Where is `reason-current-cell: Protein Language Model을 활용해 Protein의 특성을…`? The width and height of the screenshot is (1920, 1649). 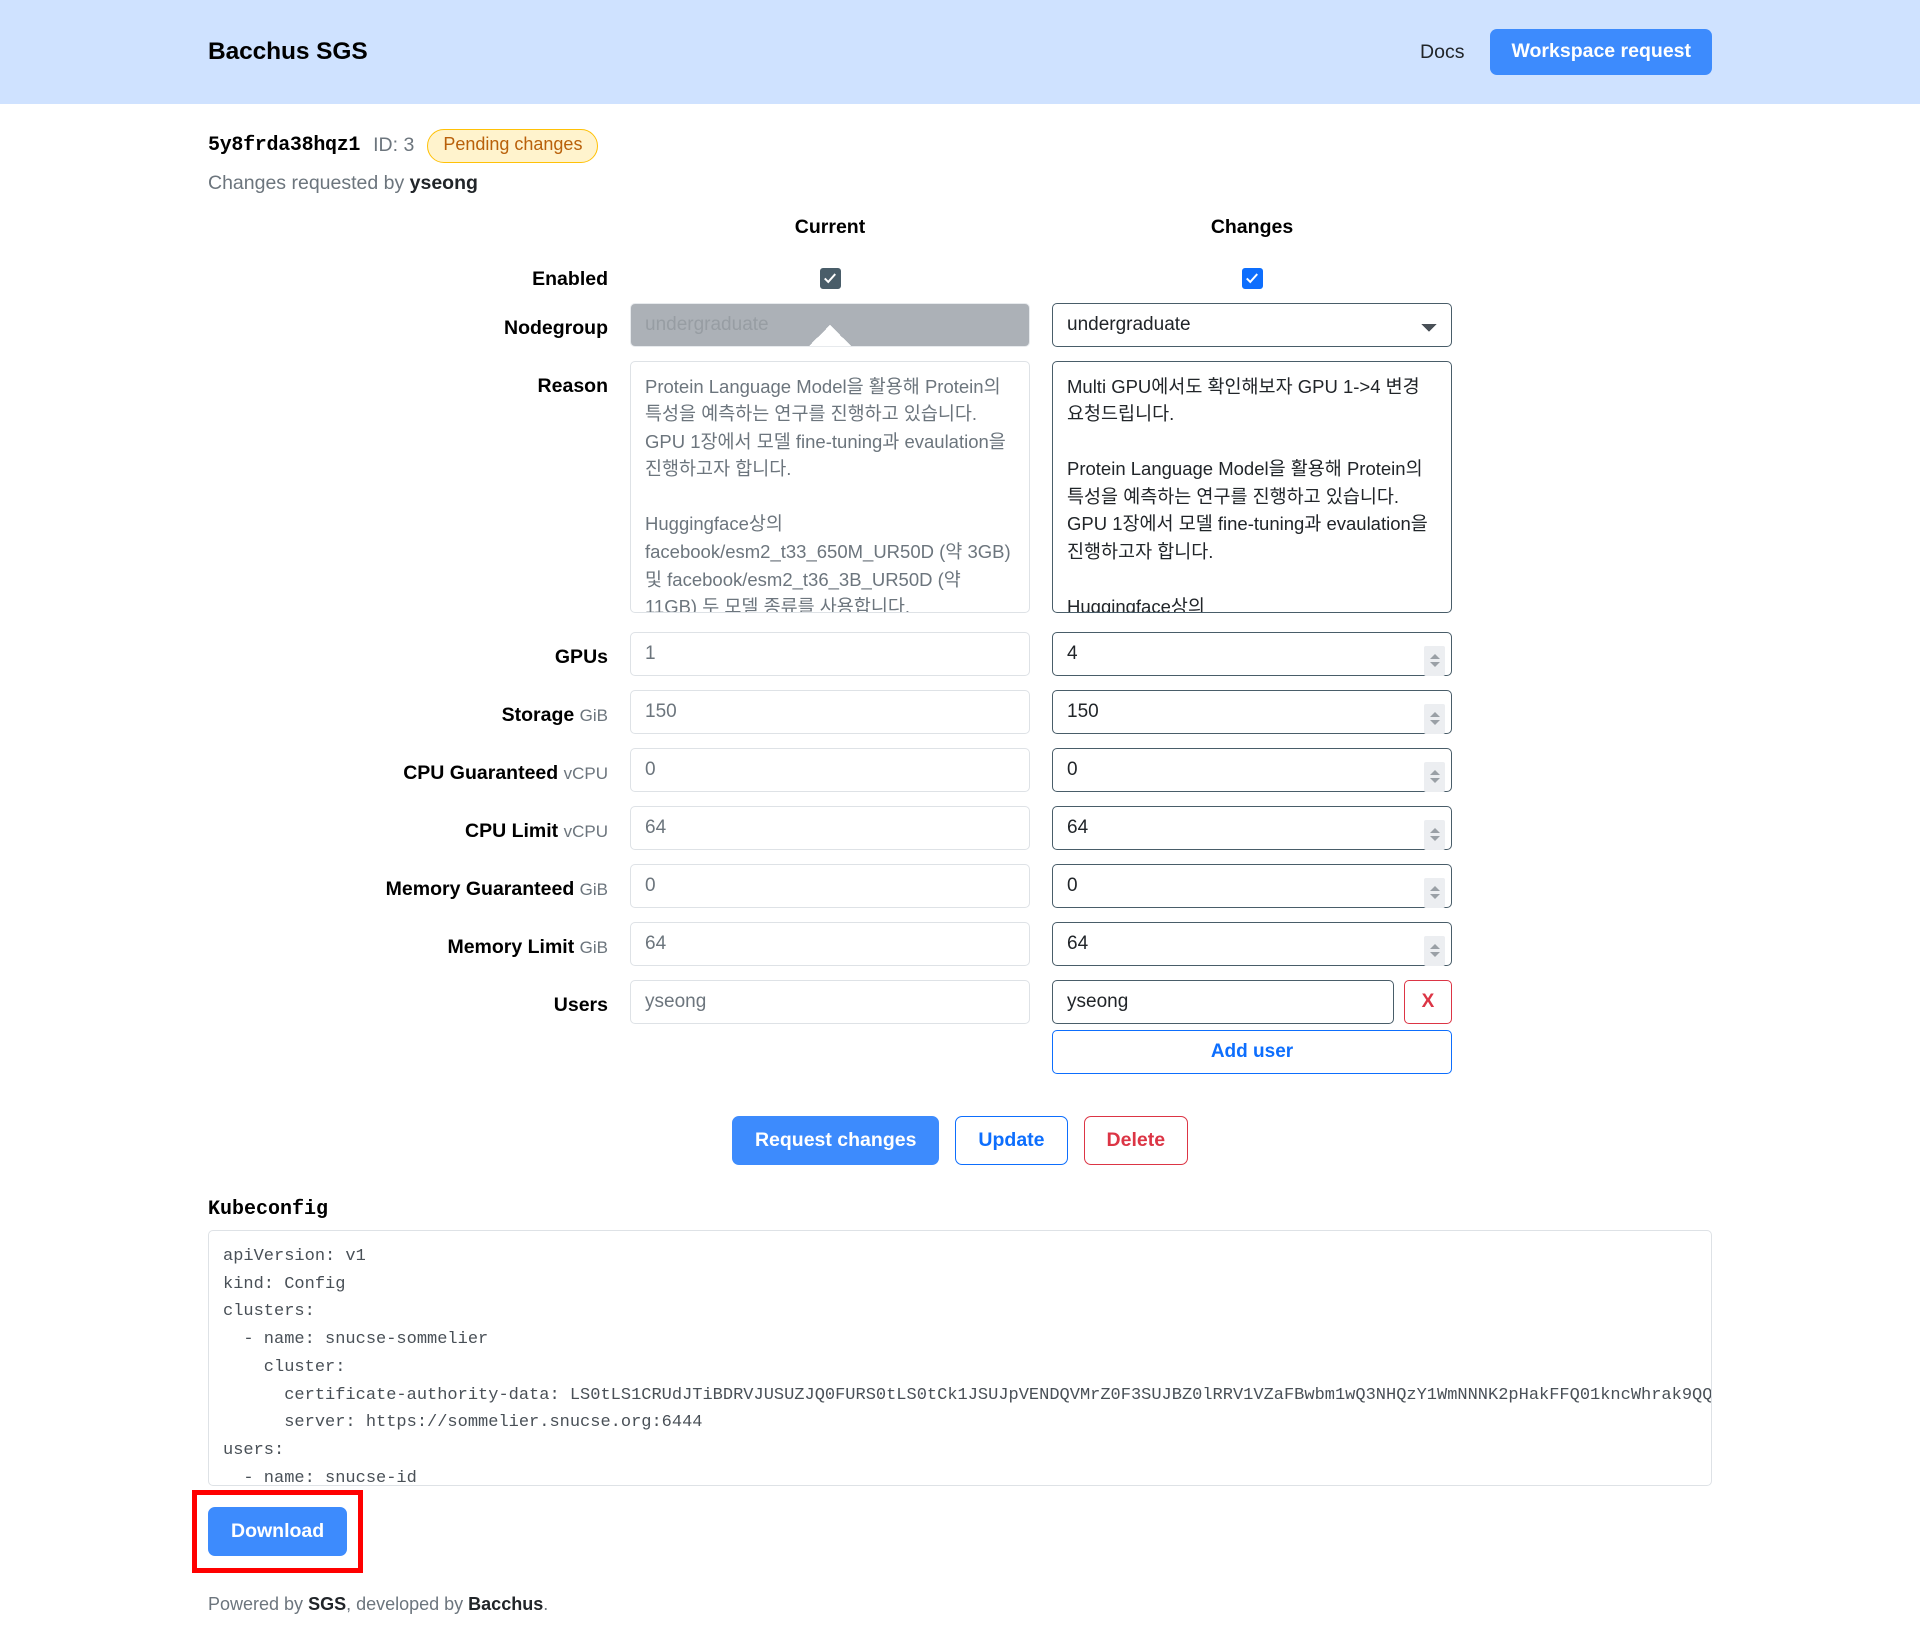
reason-current-cell: Protein Language Model을 활용해 Protein의 특성을… is located at coordinates (830, 496).